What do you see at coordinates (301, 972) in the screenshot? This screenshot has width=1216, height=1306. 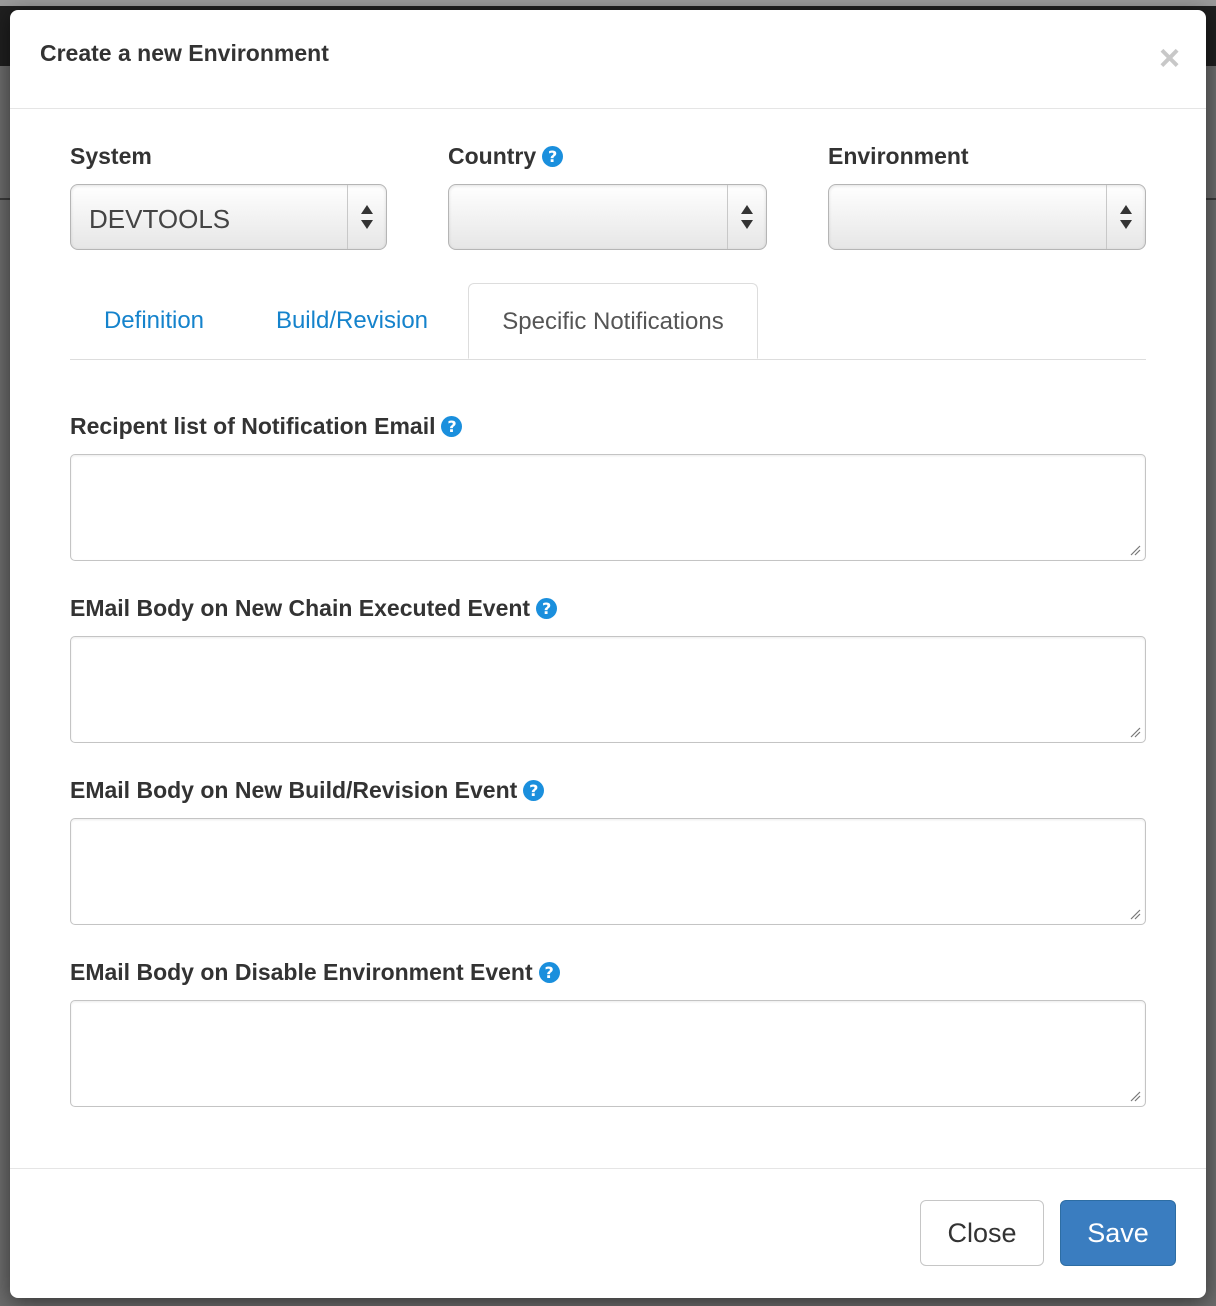 I see `disable-environment-label-text: EMail Body on Disable Environment Event` at bounding box center [301, 972].